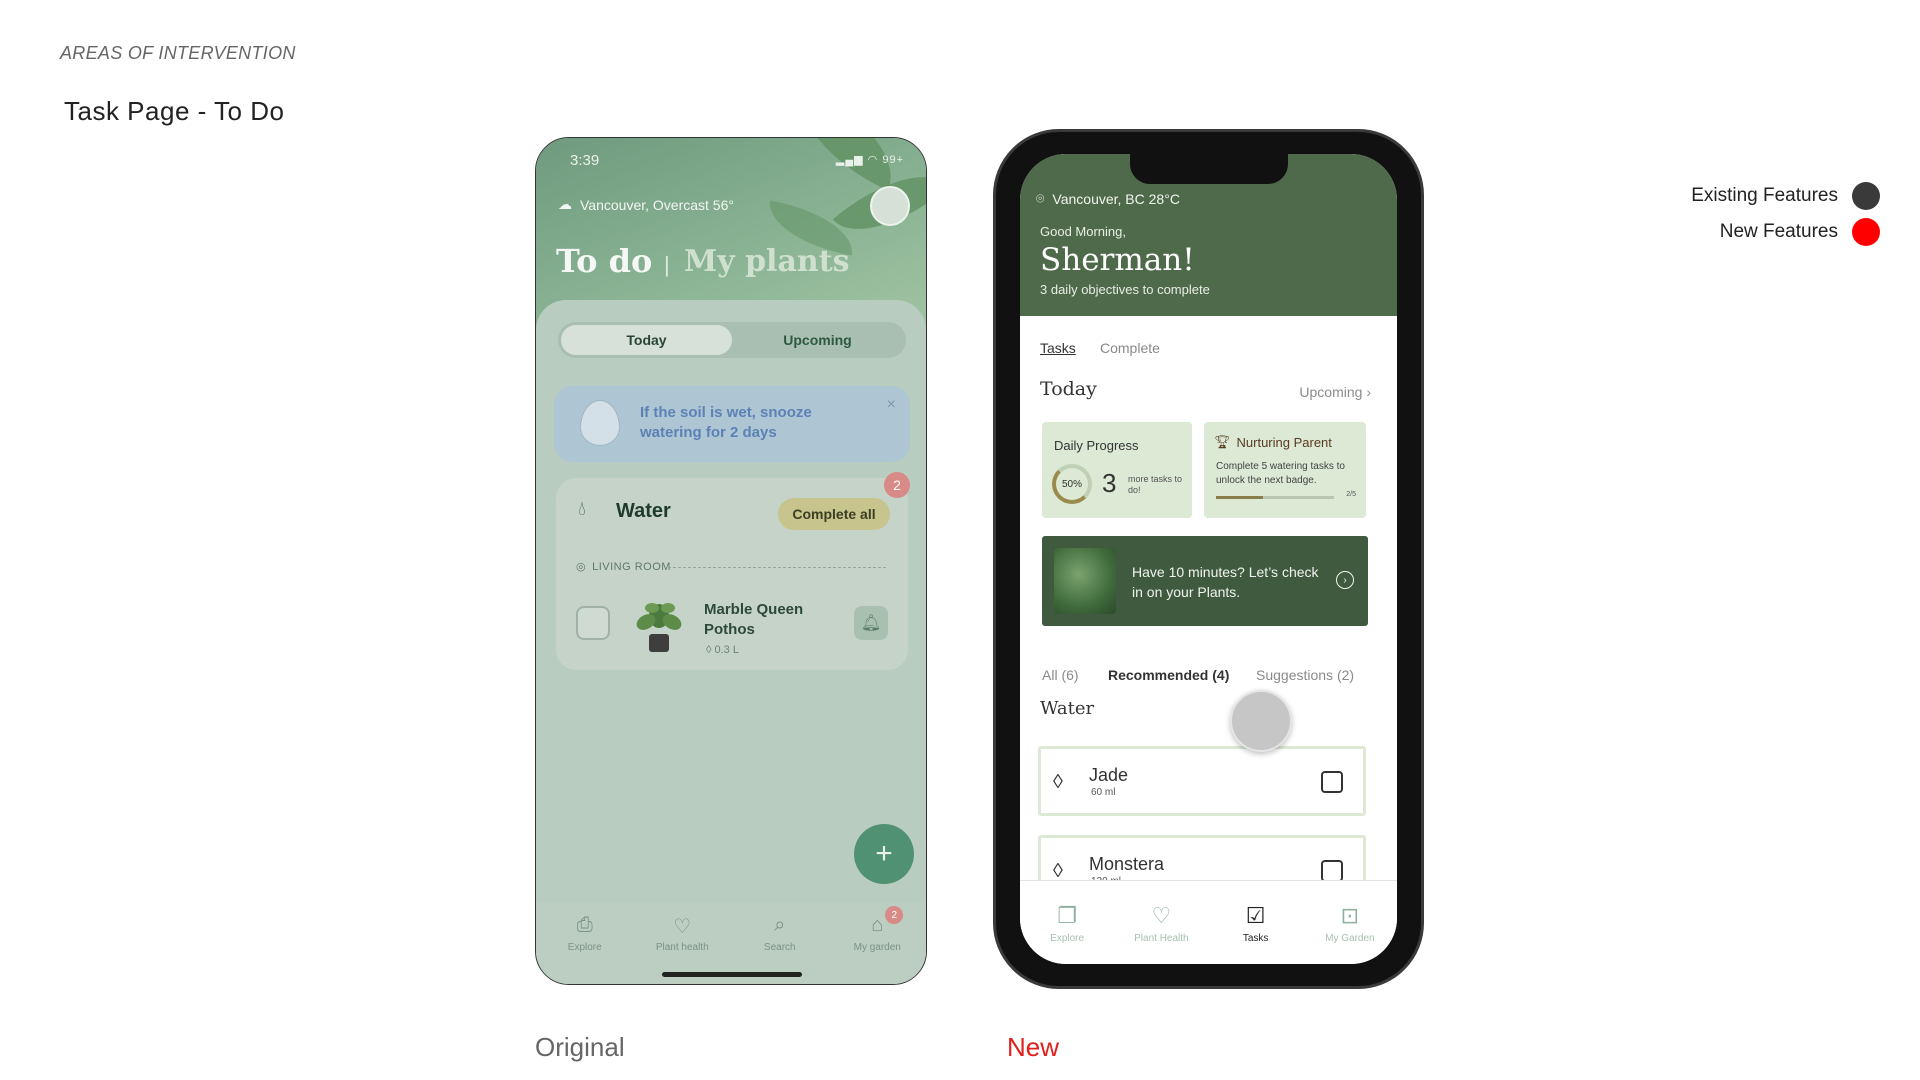 The height and width of the screenshot is (1080, 1920). I want to click on nav-explore: ❐ Explore, so click(1067, 933).